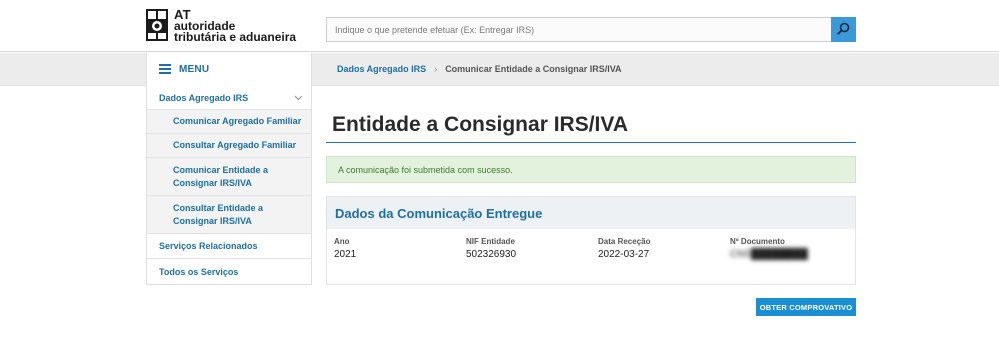 The width and height of the screenshot is (999, 340). Describe the element at coordinates (235, 145) in the screenshot. I see `sidebar-item-label: Consultar Agregado Familiar` at that location.